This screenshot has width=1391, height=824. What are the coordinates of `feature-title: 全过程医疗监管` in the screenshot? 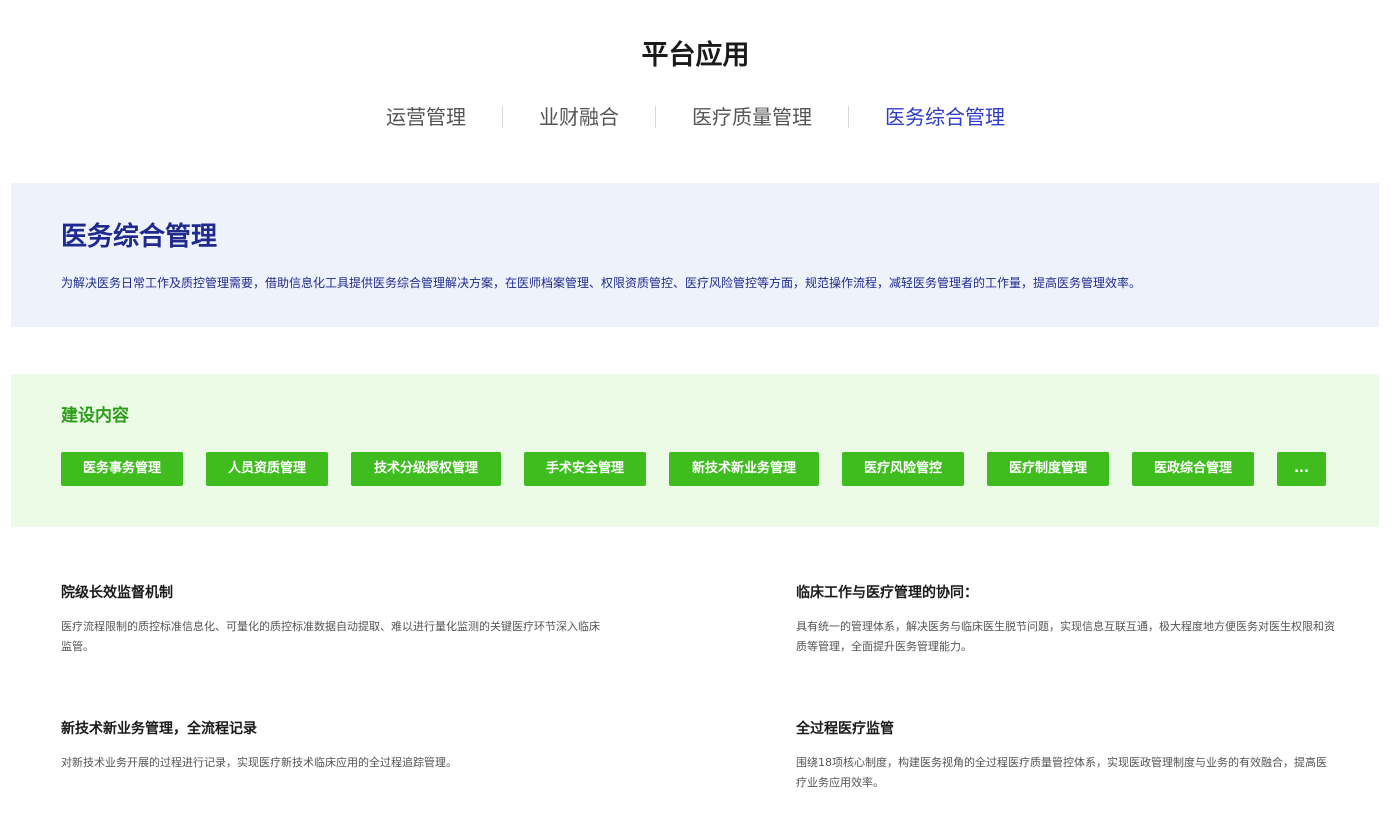 It's located at (845, 729).